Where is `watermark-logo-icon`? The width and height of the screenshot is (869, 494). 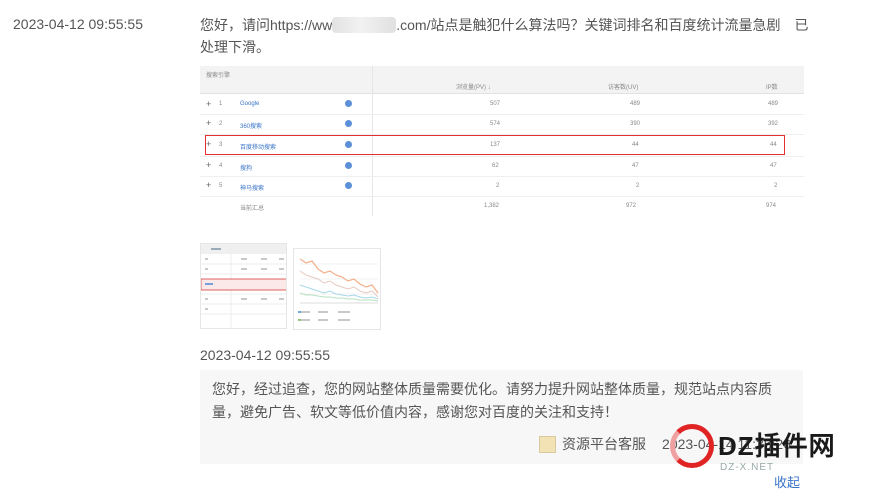
watermark-logo-icon is located at coordinates (692, 446).